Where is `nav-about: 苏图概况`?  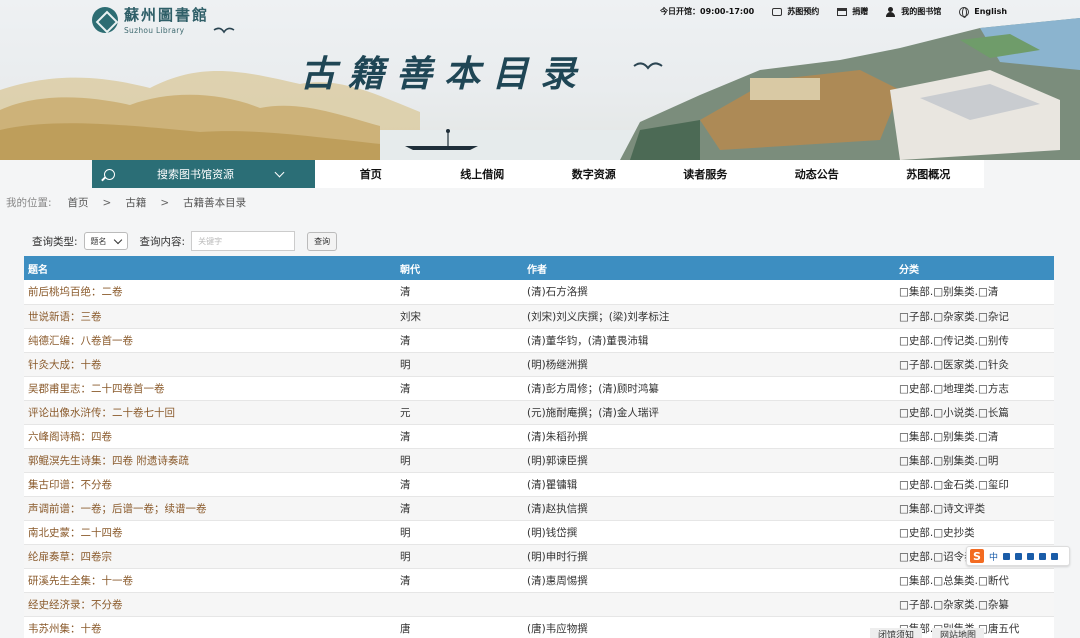
nav-about: 苏图概况 is located at coordinates (929, 174).